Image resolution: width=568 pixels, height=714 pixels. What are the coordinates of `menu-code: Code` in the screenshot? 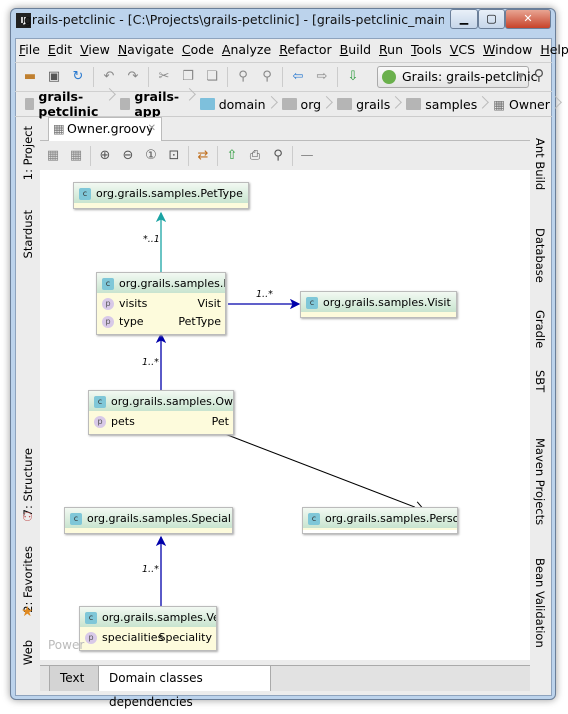 It's located at (198, 50).